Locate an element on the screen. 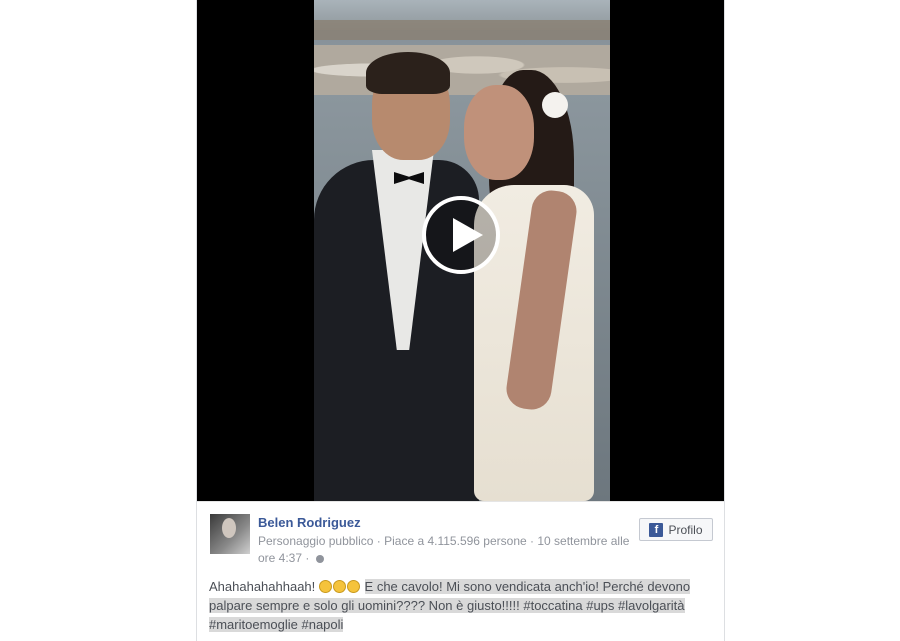 The width and height of the screenshot is (900, 641). facebook-icon: f is located at coordinates (656, 529).